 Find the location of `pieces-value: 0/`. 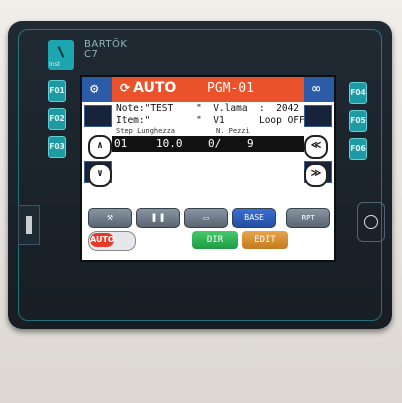

pieces-value: 0/ is located at coordinates (215, 143).